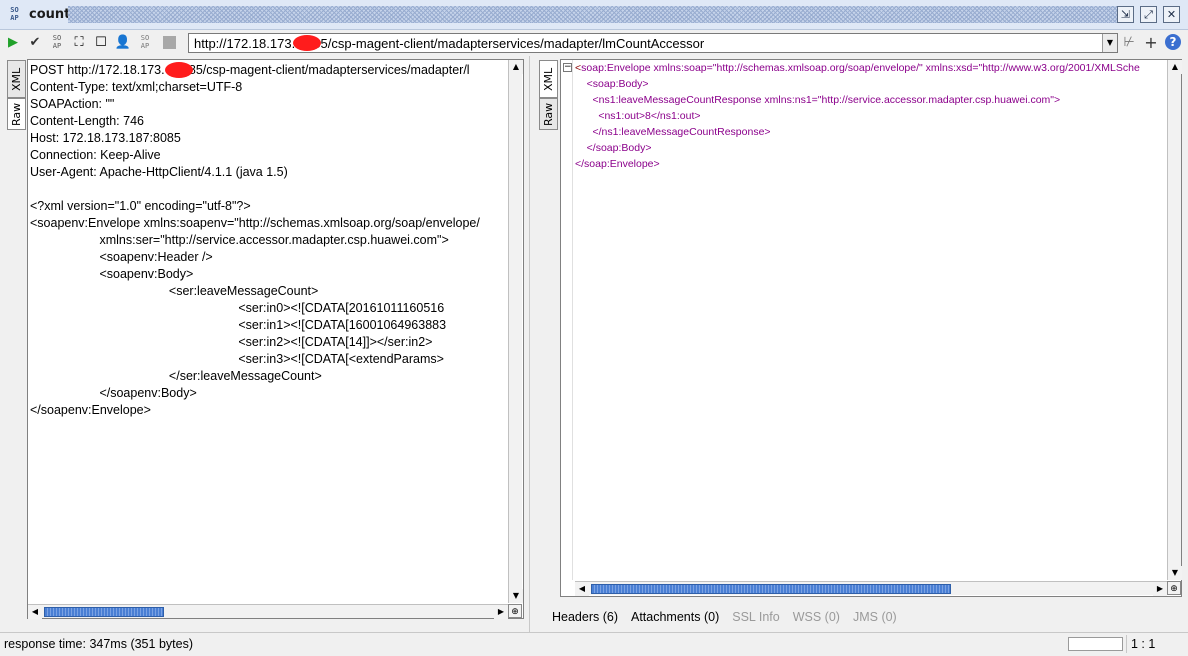  Describe the element at coordinates (95, 155) in the screenshot. I see `request-line: Connection: Keep-Alive` at that location.